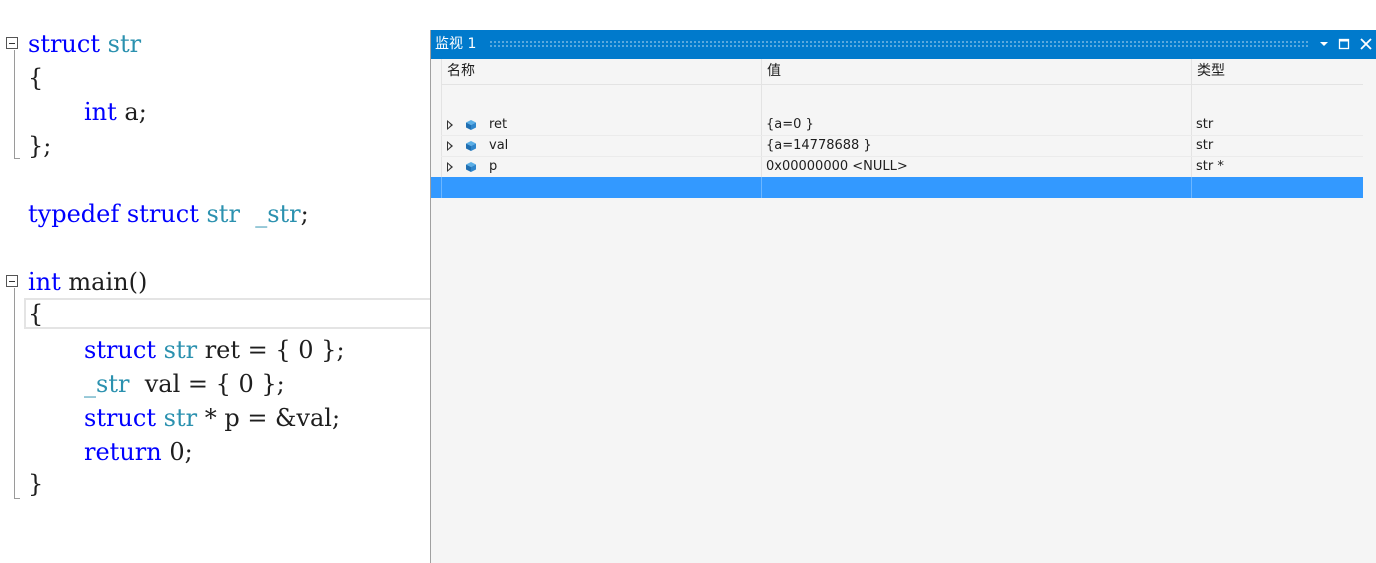 The image size is (1376, 563). Describe the element at coordinates (1324, 44) in the screenshot. I see `window-menu-dropdown-icon` at that location.